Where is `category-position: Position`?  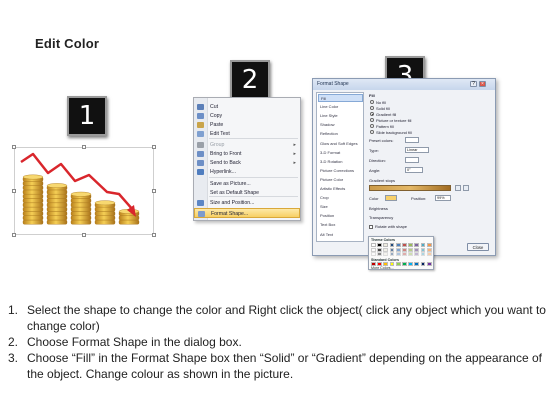
category-position: Position is located at coordinates (340, 216).